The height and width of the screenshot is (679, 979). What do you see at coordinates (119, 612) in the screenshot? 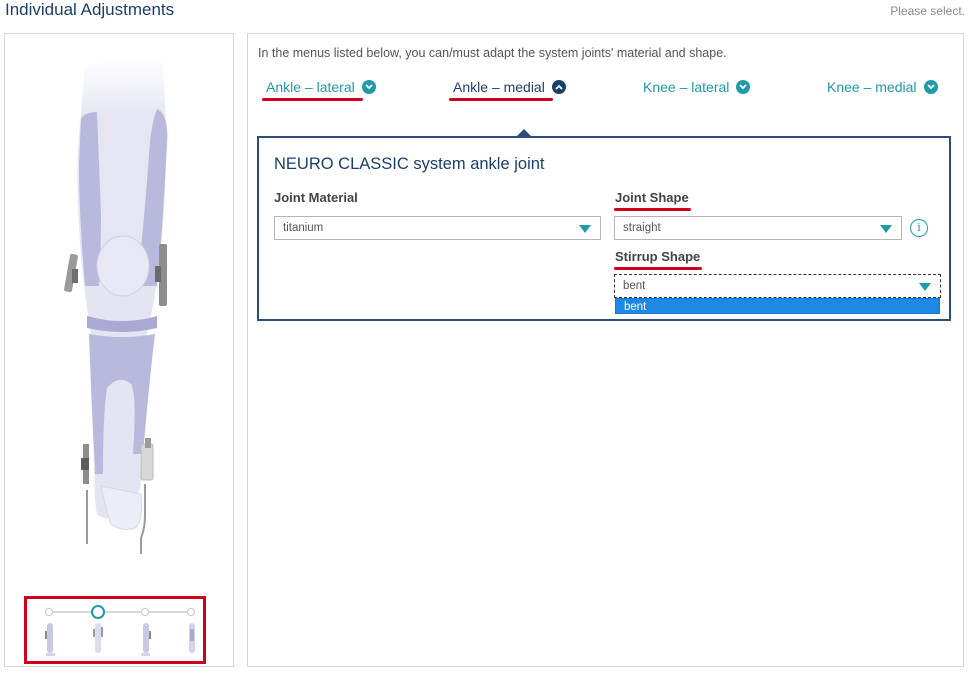
I see `view-slider-track` at bounding box center [119, 612].